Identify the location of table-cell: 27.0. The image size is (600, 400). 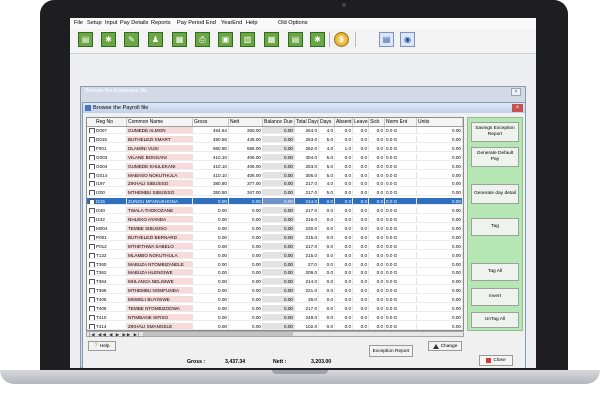
(307, 264).